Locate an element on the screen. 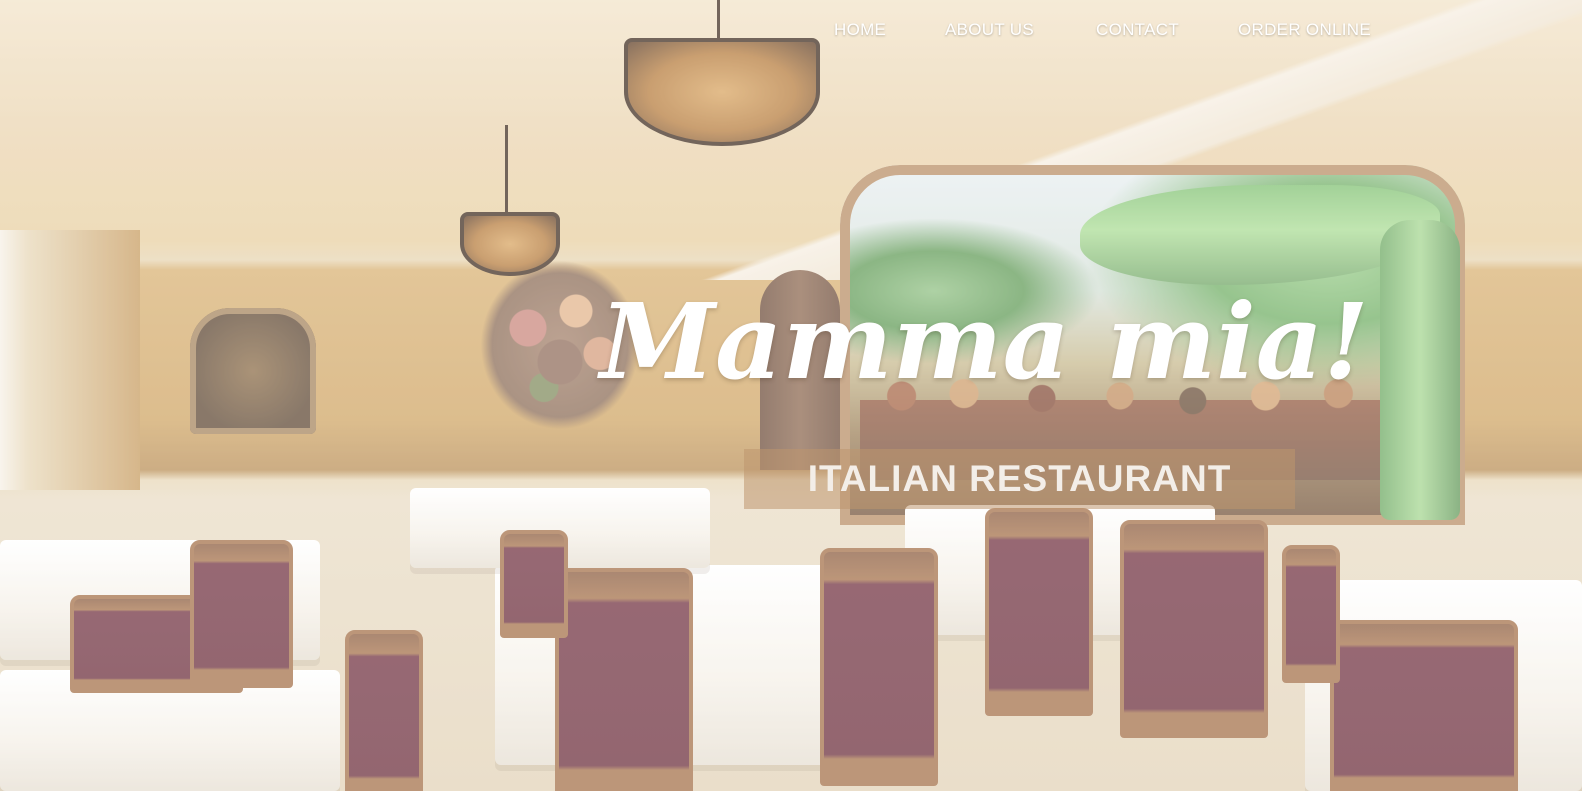 This screenshot has width=1582, height=791. hero-title: Mamma mia! is located at coordinates (984, 341).